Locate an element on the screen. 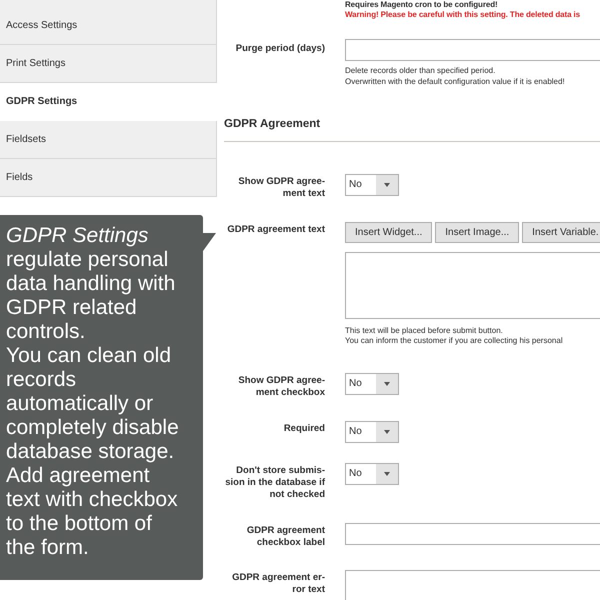 This screenshot has height=600, width=600. field-label: Required is located at coordinates (303, 429).